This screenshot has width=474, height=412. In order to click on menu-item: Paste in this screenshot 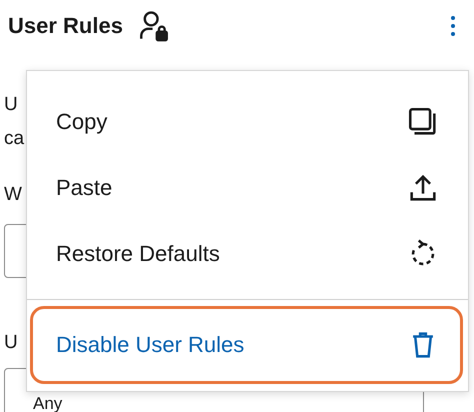, I will do `click(246, 188)`.